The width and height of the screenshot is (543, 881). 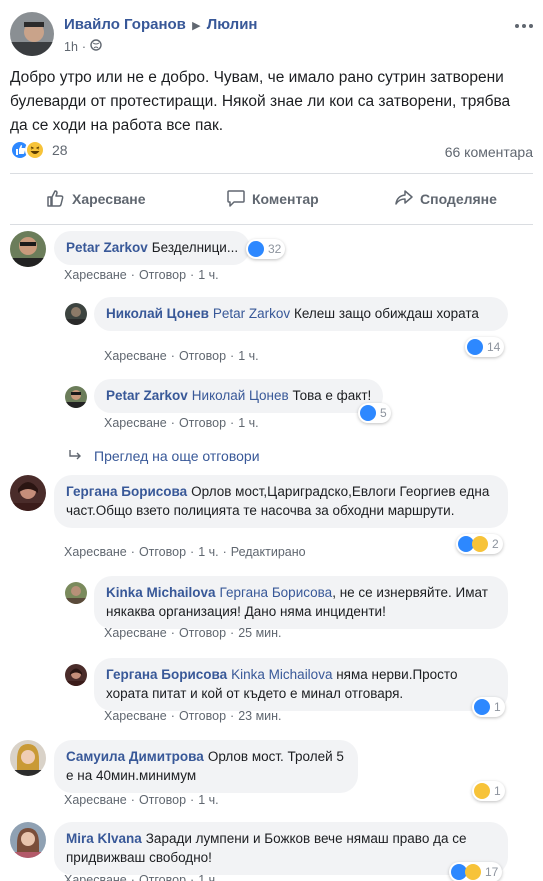 What do you see at coordinates (251, 313) in the screenshot?
I see `reply-mention: Petar Zarkov` at bounding box center [251, 313].